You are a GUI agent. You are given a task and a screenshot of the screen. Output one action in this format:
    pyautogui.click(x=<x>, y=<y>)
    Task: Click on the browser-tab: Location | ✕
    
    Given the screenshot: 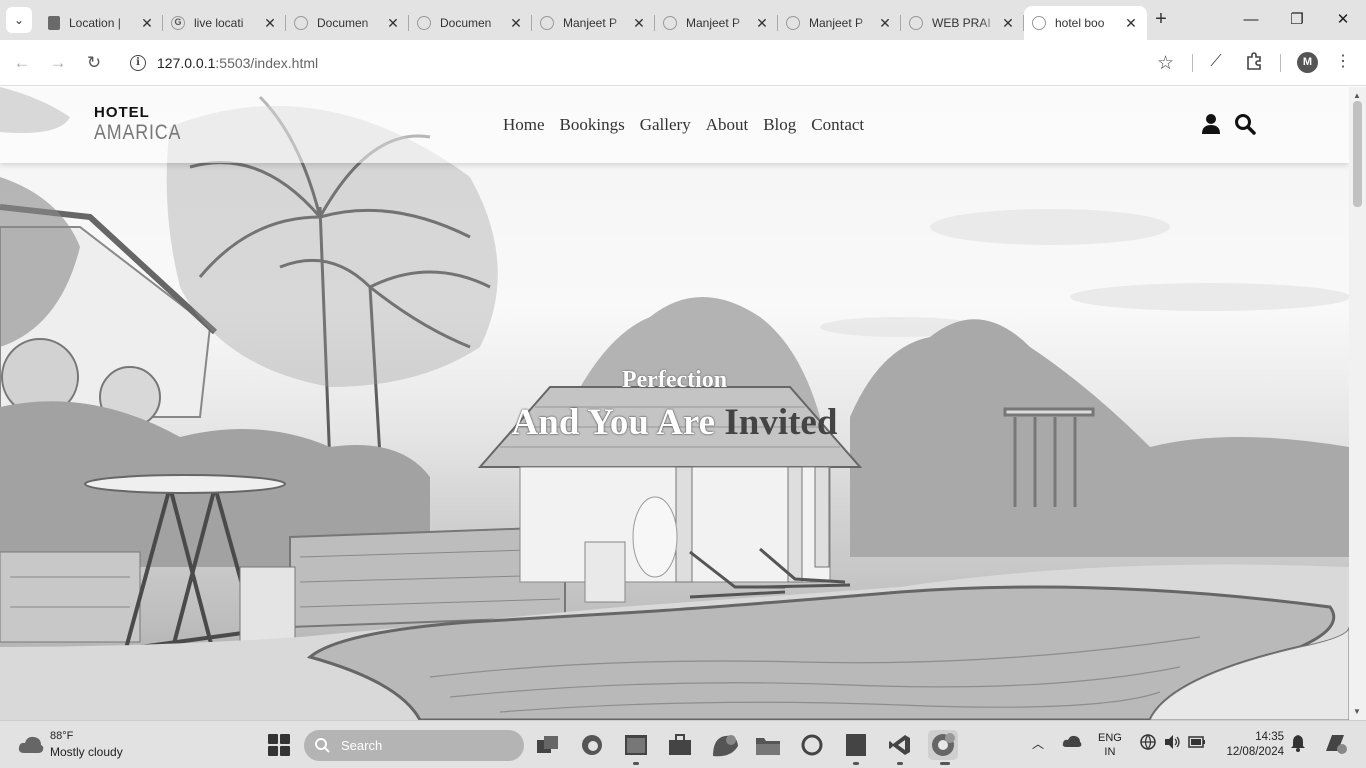 What is the action you would take?
    pyautogui.click(x=101, y=23)
    